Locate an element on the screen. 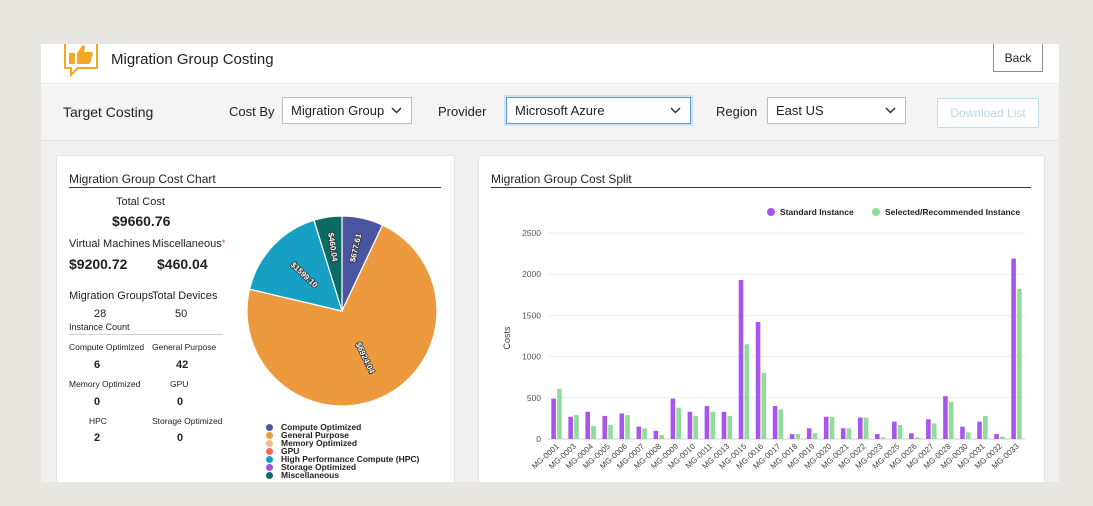  title-divider is located at coordinates (255, 187).